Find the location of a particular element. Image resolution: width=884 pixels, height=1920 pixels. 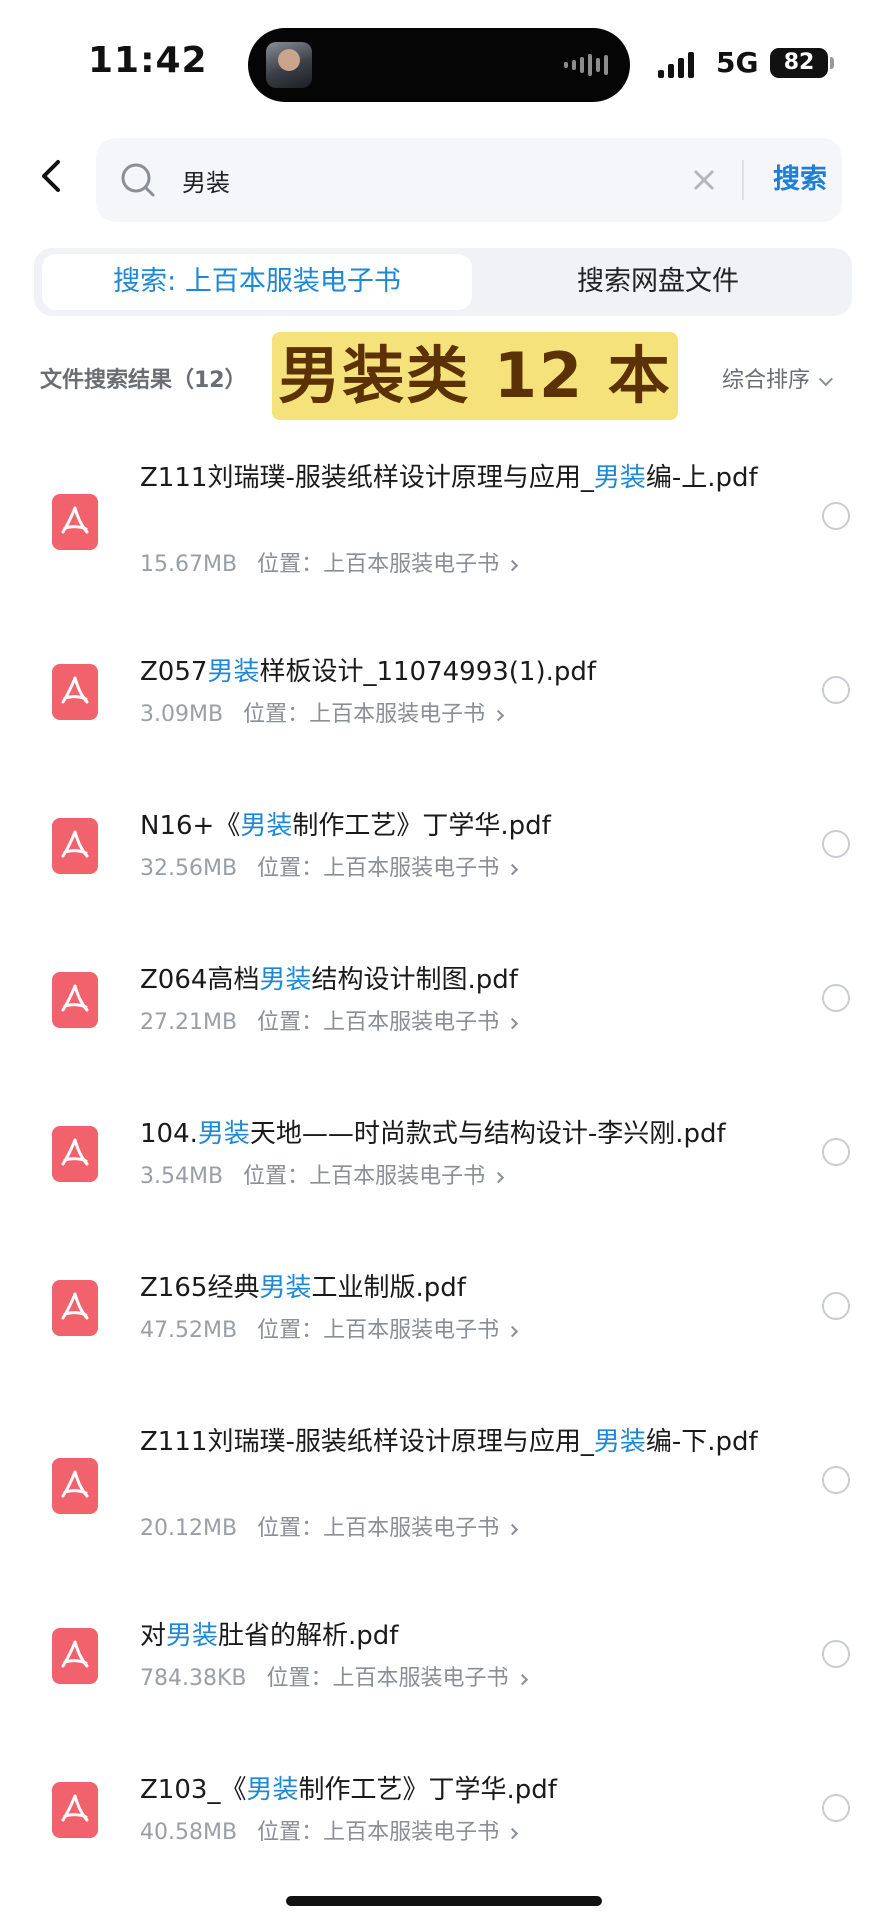

file-meta: 3.54MB 位置：上百本服装电子书 is located at coordinates (460, 1177).